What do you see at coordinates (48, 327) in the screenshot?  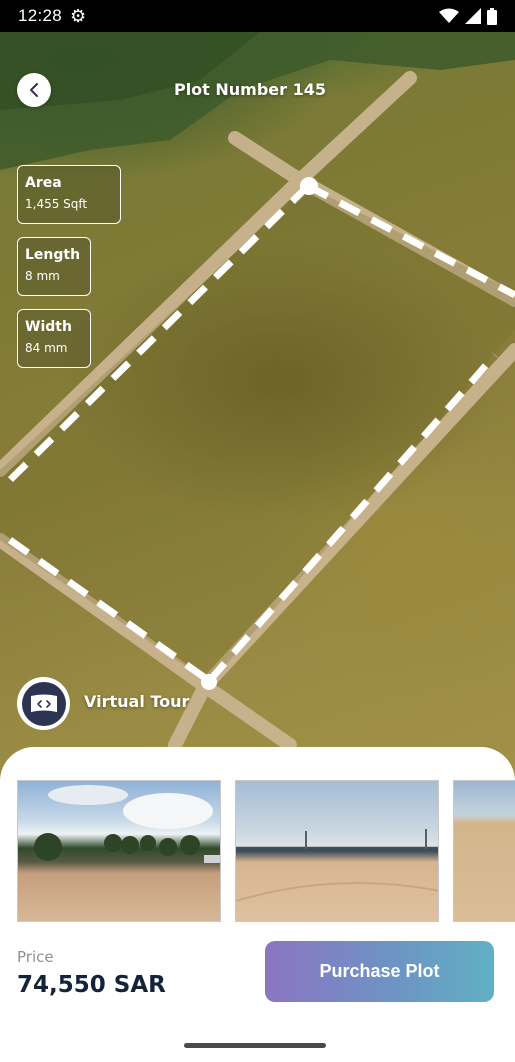 I see `width-label: Width` at bounding box center [48, 327].